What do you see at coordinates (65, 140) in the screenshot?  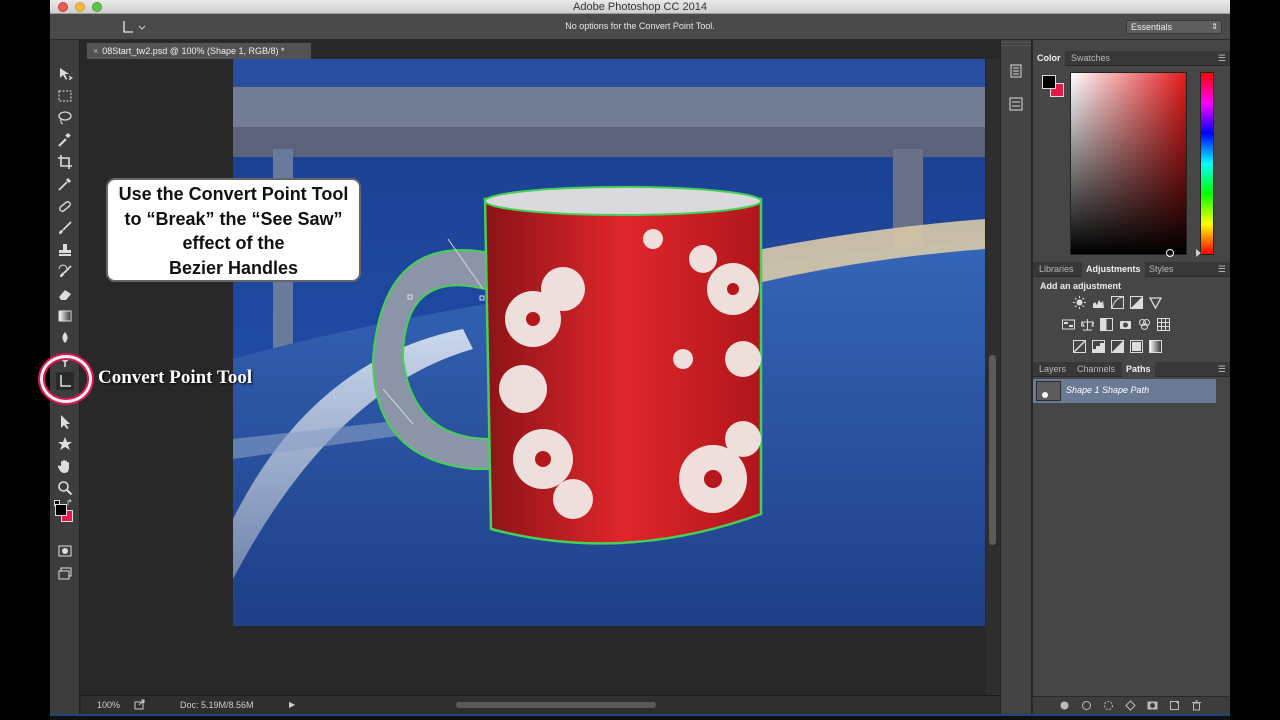 I see `quick-selection-icon` at bounding box center [65, 140].